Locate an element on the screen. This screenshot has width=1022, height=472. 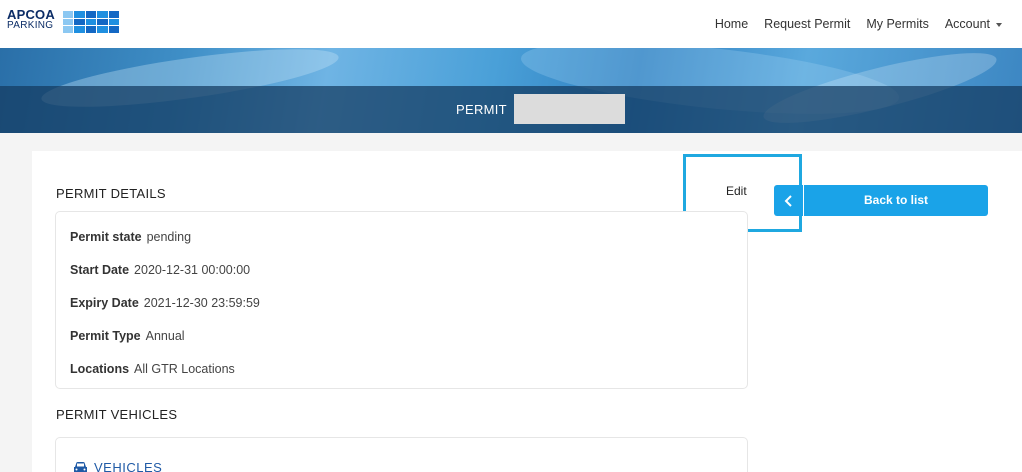
chevron-left-icon is located at coordinates (789, 200).